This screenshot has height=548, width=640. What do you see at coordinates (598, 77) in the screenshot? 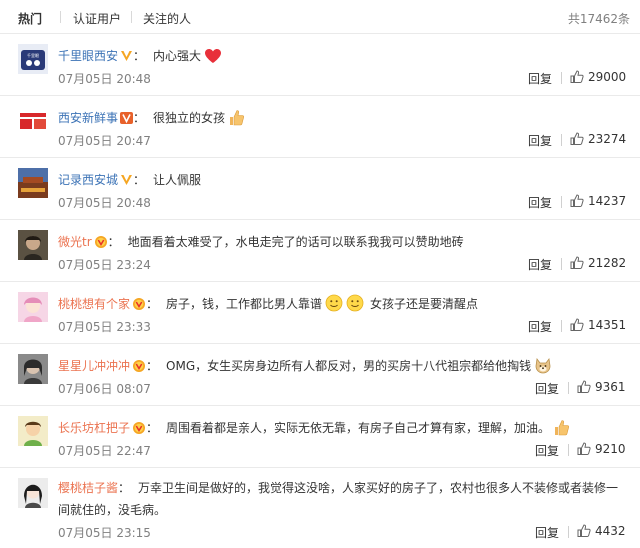
I see `like-button: 29000` at bounding box center [598, 77].